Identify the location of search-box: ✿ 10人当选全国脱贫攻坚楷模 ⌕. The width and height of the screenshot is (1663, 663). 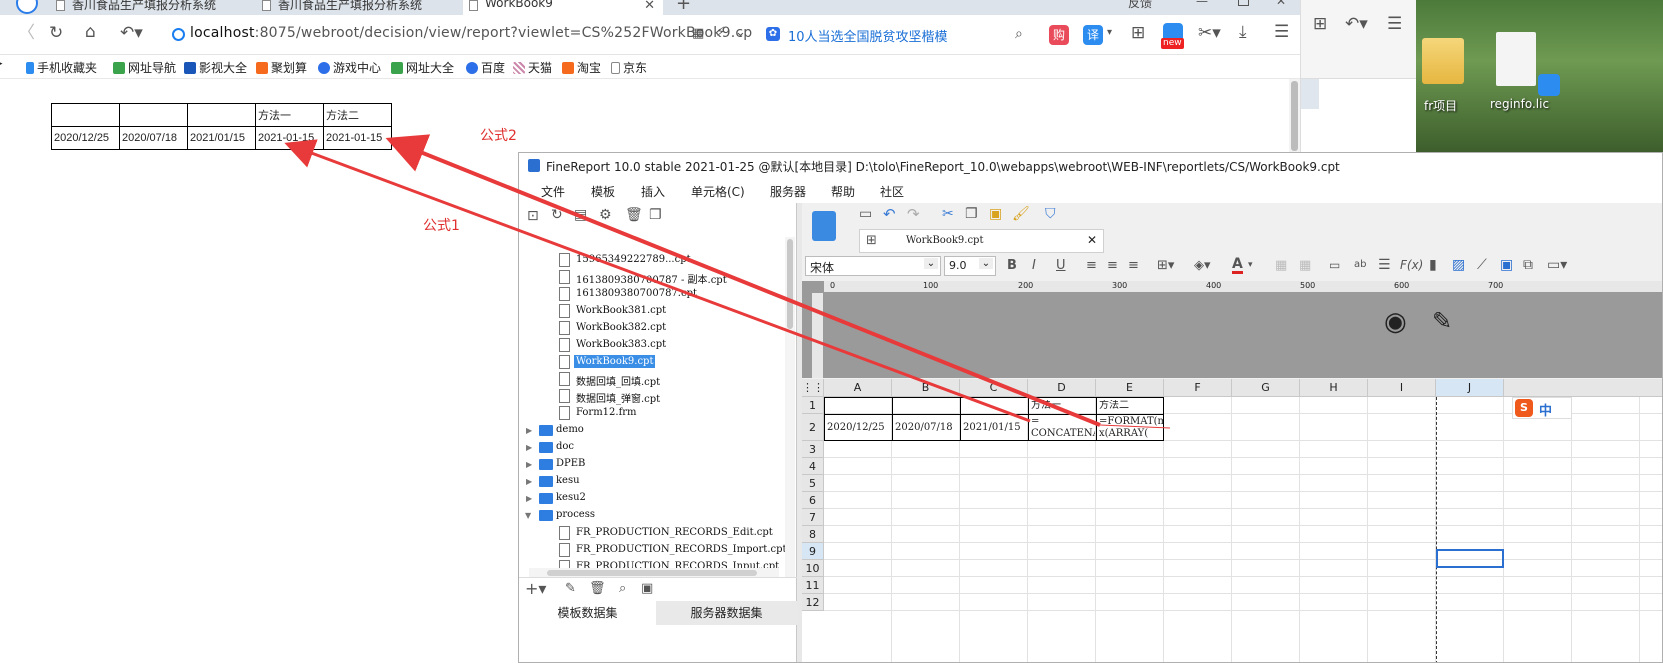
(898, 35).